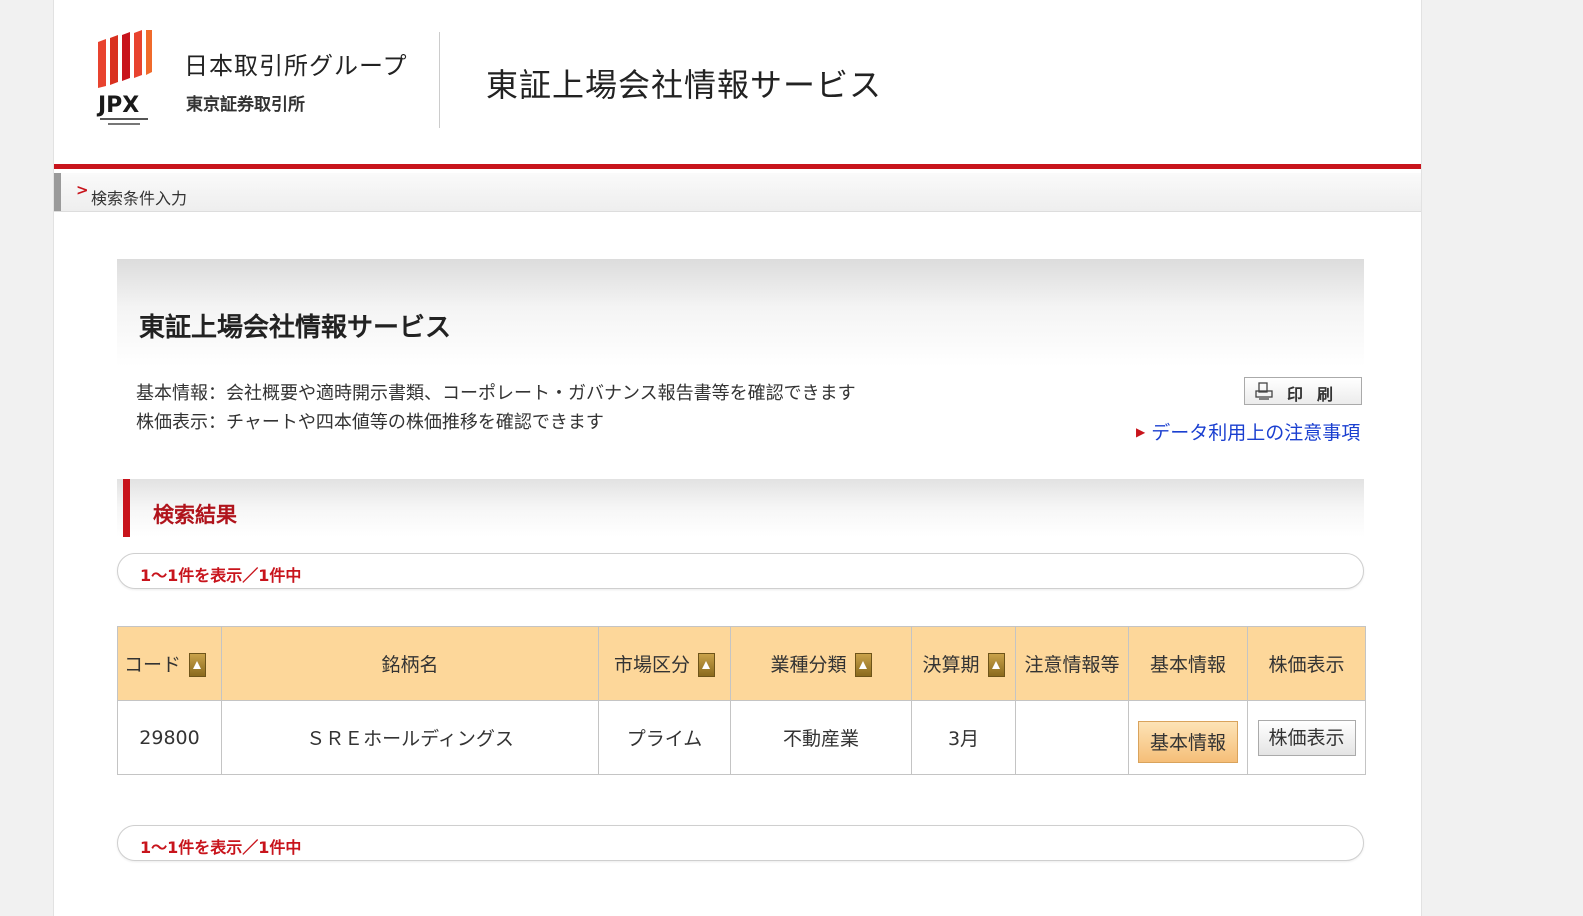 This screenshot has width=1583, height=916. What do you see at coordinates (963, 663) in the screenshot?
I see `column-header-fiscal: 決算期` at bounding box center [963, 663].